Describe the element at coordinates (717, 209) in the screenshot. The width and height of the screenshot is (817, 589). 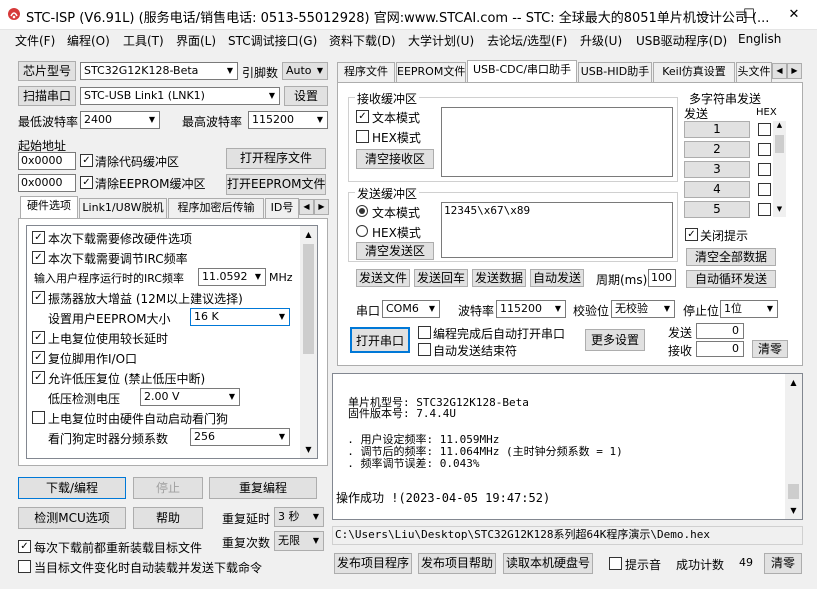
I see `multi-send-button-5: 5` at that location.